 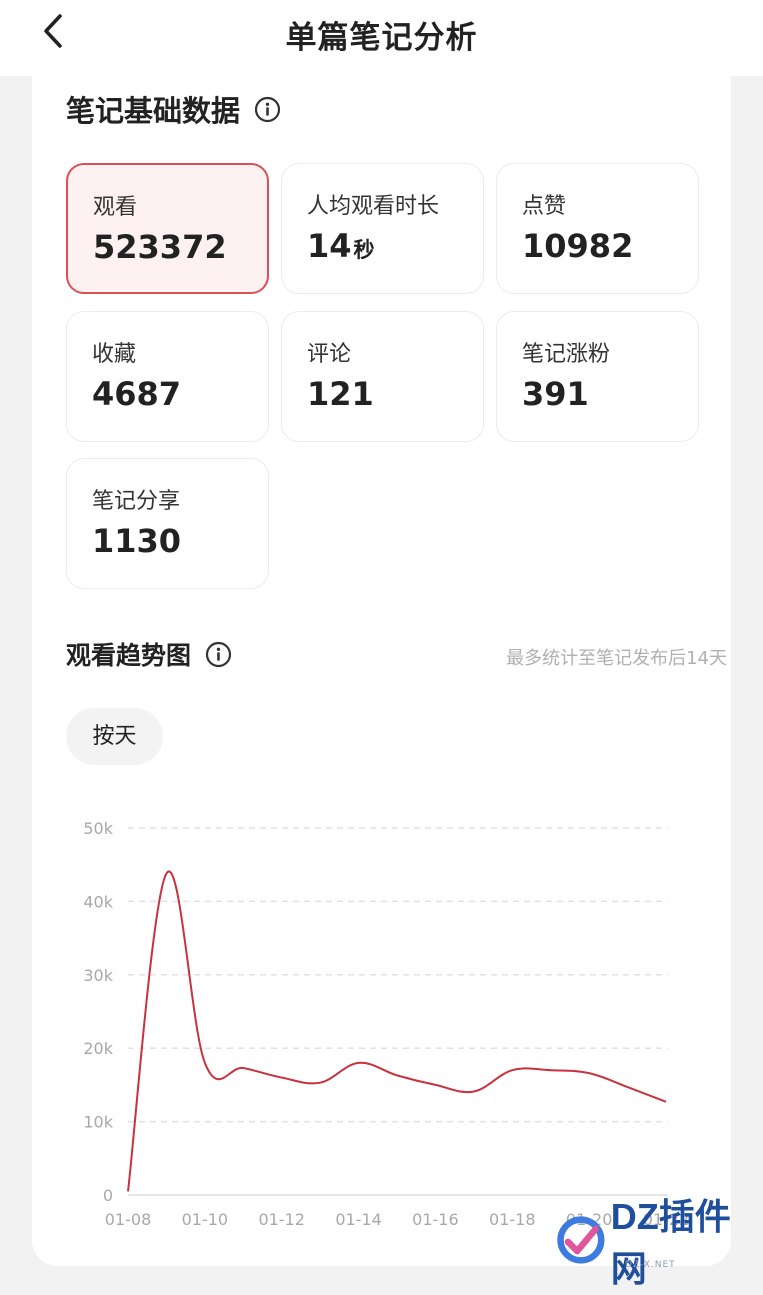 I want to click on x-tick-label: 01-18, so click(x=512, y=1219).